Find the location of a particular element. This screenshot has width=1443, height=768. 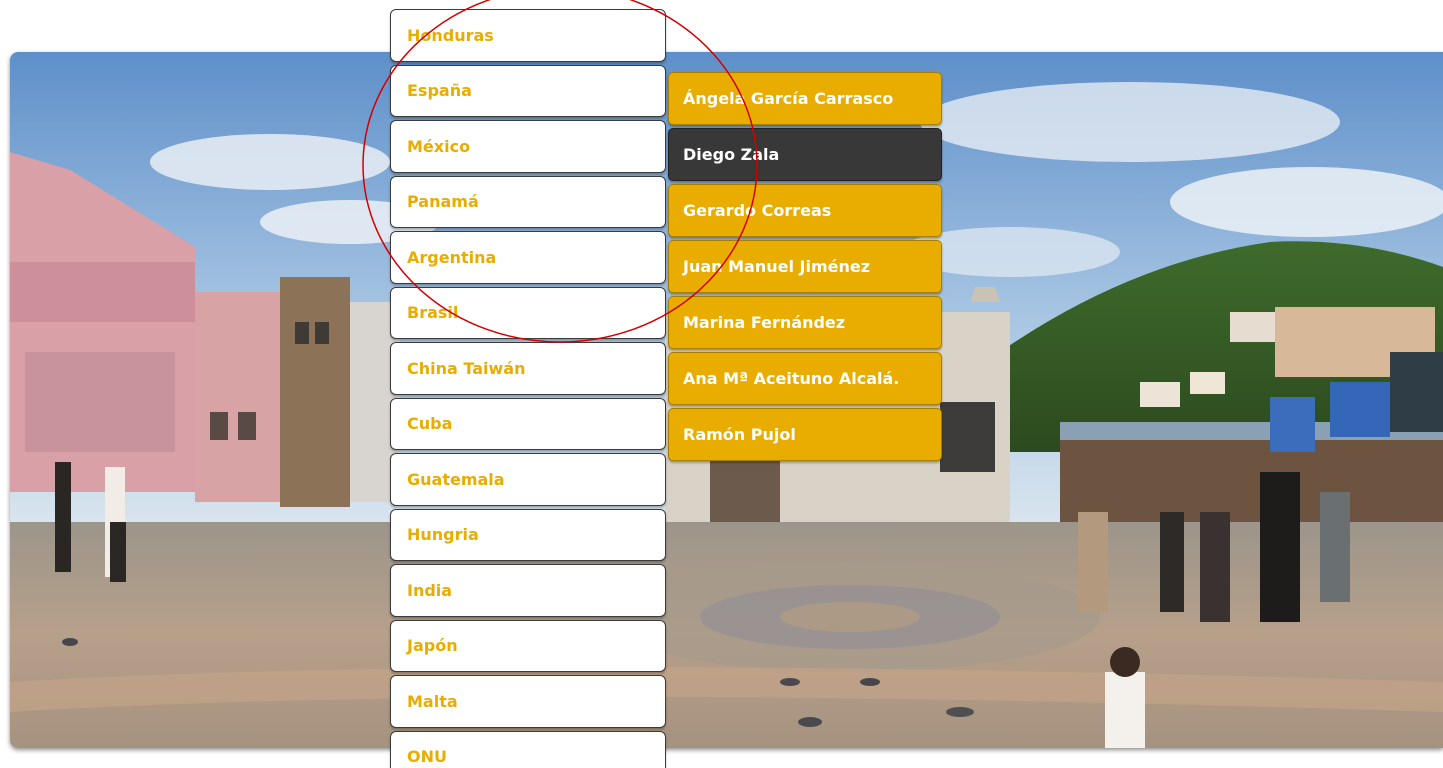

country-item-panama: Panamá is located at coordinates (528, 201).